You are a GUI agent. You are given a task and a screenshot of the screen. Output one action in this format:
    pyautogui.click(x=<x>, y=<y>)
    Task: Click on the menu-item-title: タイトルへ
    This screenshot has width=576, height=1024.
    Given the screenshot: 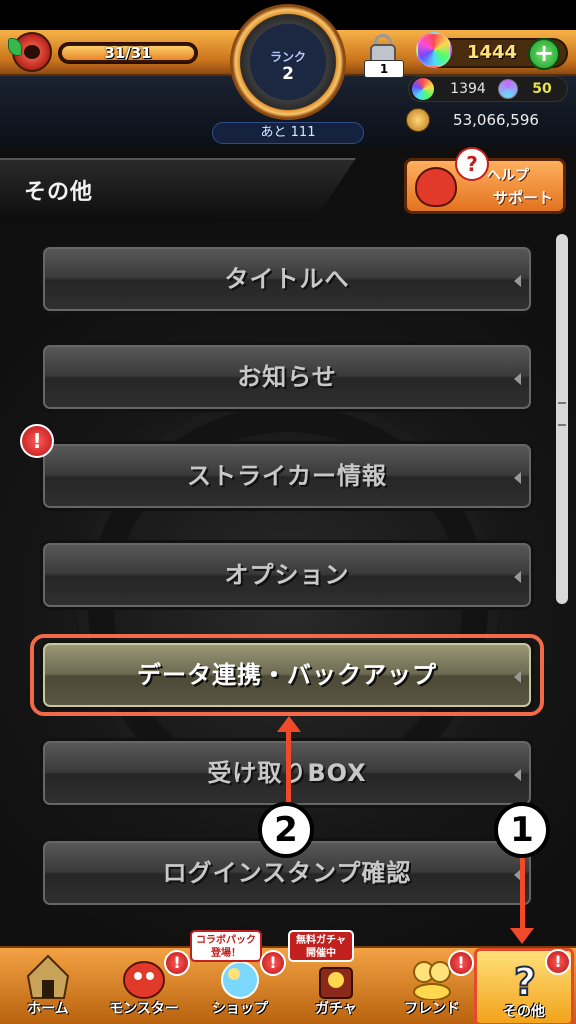 What is the action you would take?
    pyautogui.click(x=287, y=279)
    